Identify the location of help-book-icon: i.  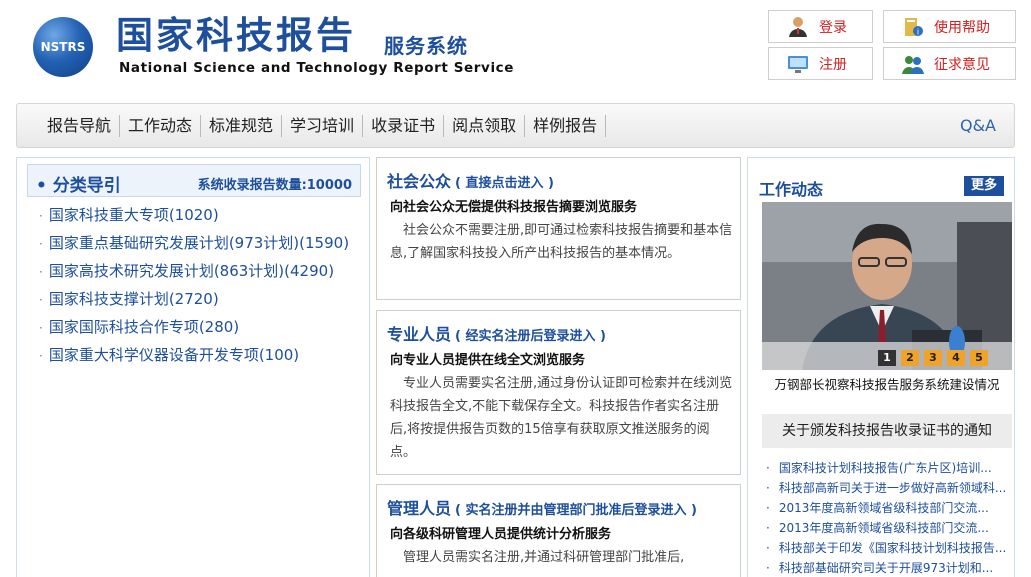
(914, 26).